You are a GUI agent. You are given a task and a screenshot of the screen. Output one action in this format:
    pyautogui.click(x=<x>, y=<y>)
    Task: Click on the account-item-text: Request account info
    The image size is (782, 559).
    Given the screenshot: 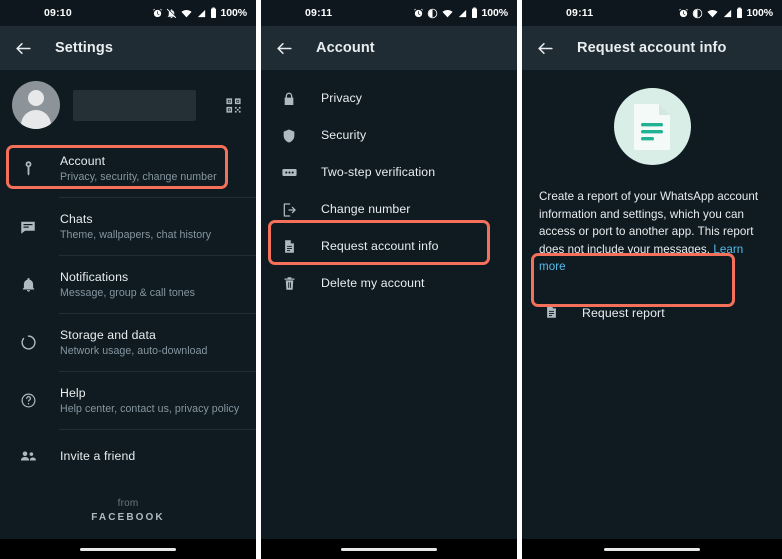 What is the action you would take?
    pyautogui.click(x=380, y=246)
    